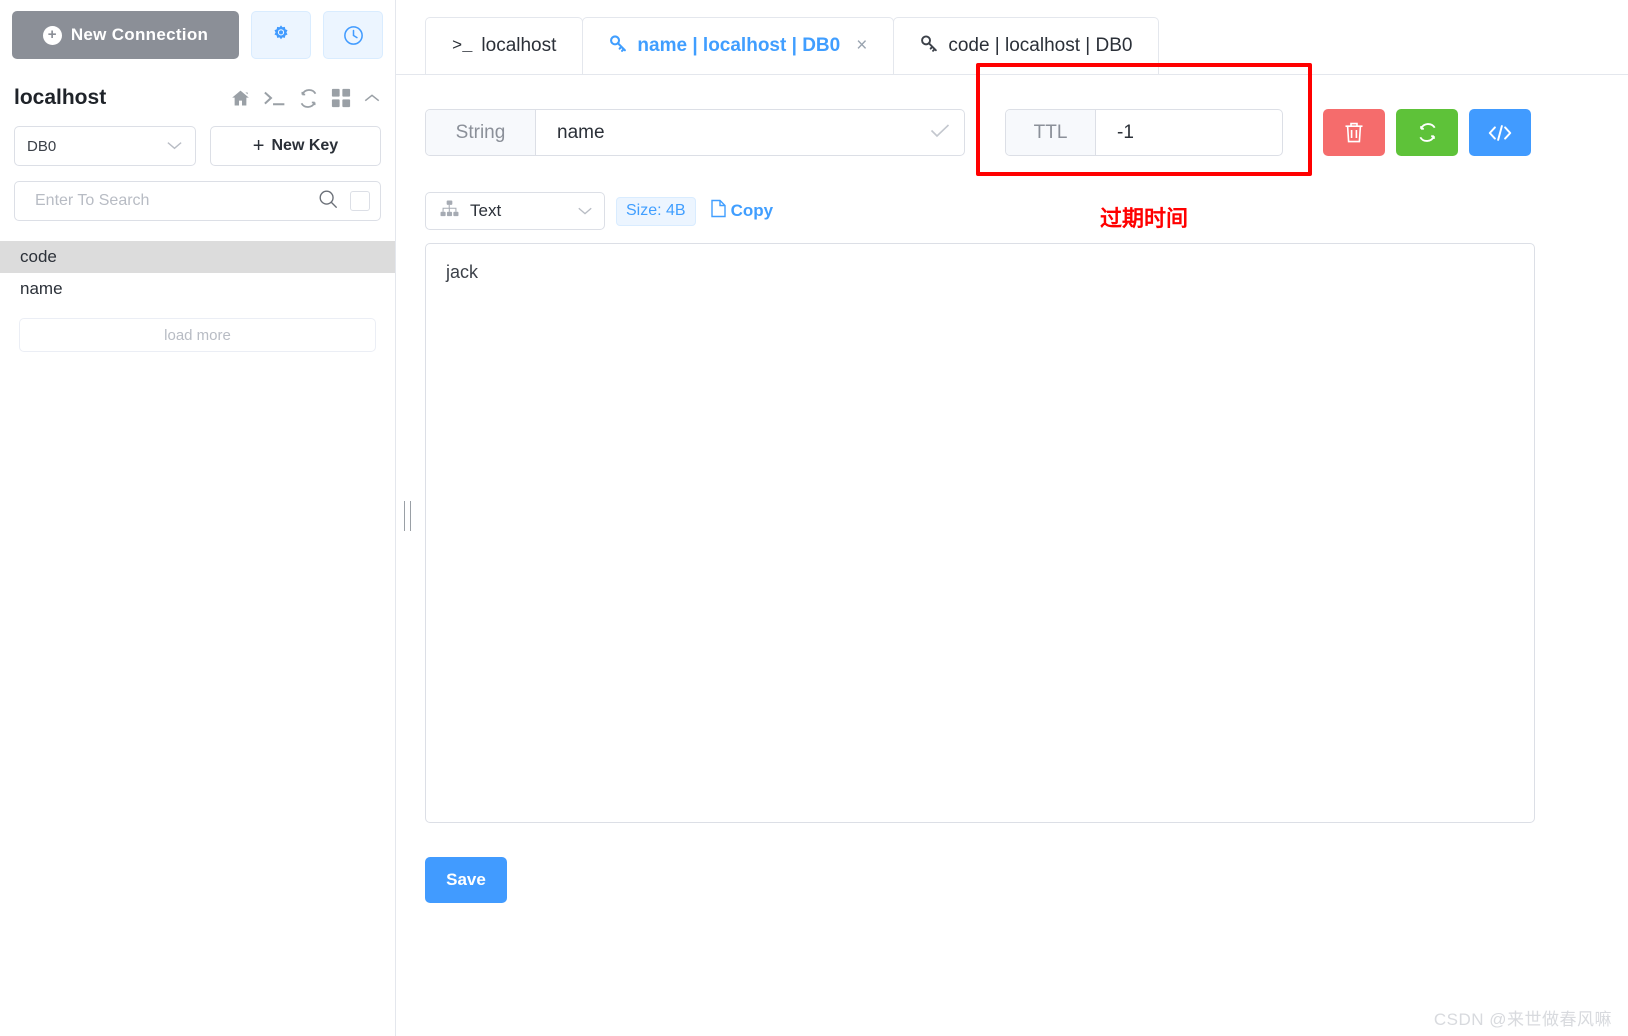  I want to click on refresh-key-button, so click(1427, 132).